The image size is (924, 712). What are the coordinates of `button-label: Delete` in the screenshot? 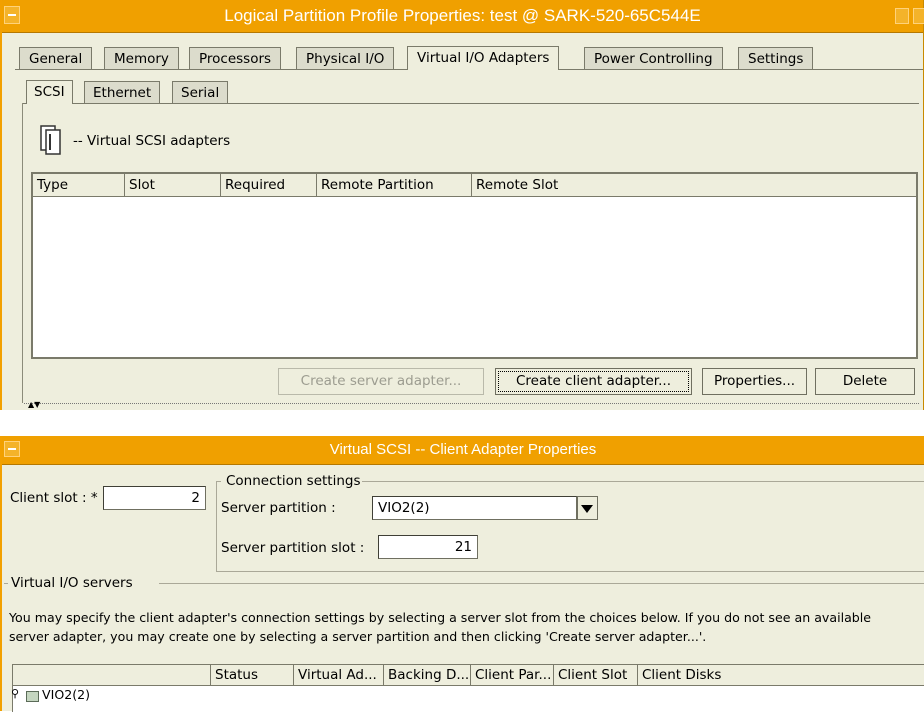 It's located at (865, 381).